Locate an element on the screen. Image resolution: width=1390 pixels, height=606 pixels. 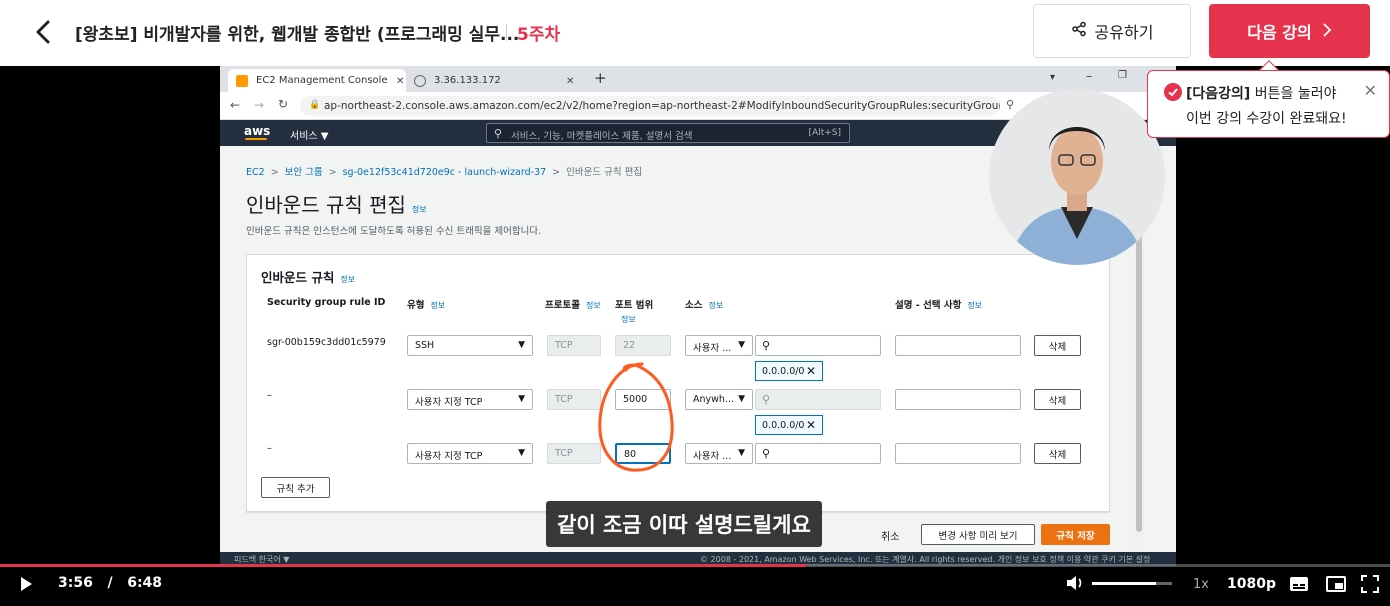
breadcrumb-ec2: EC2 is located at coordinates (255, 172).